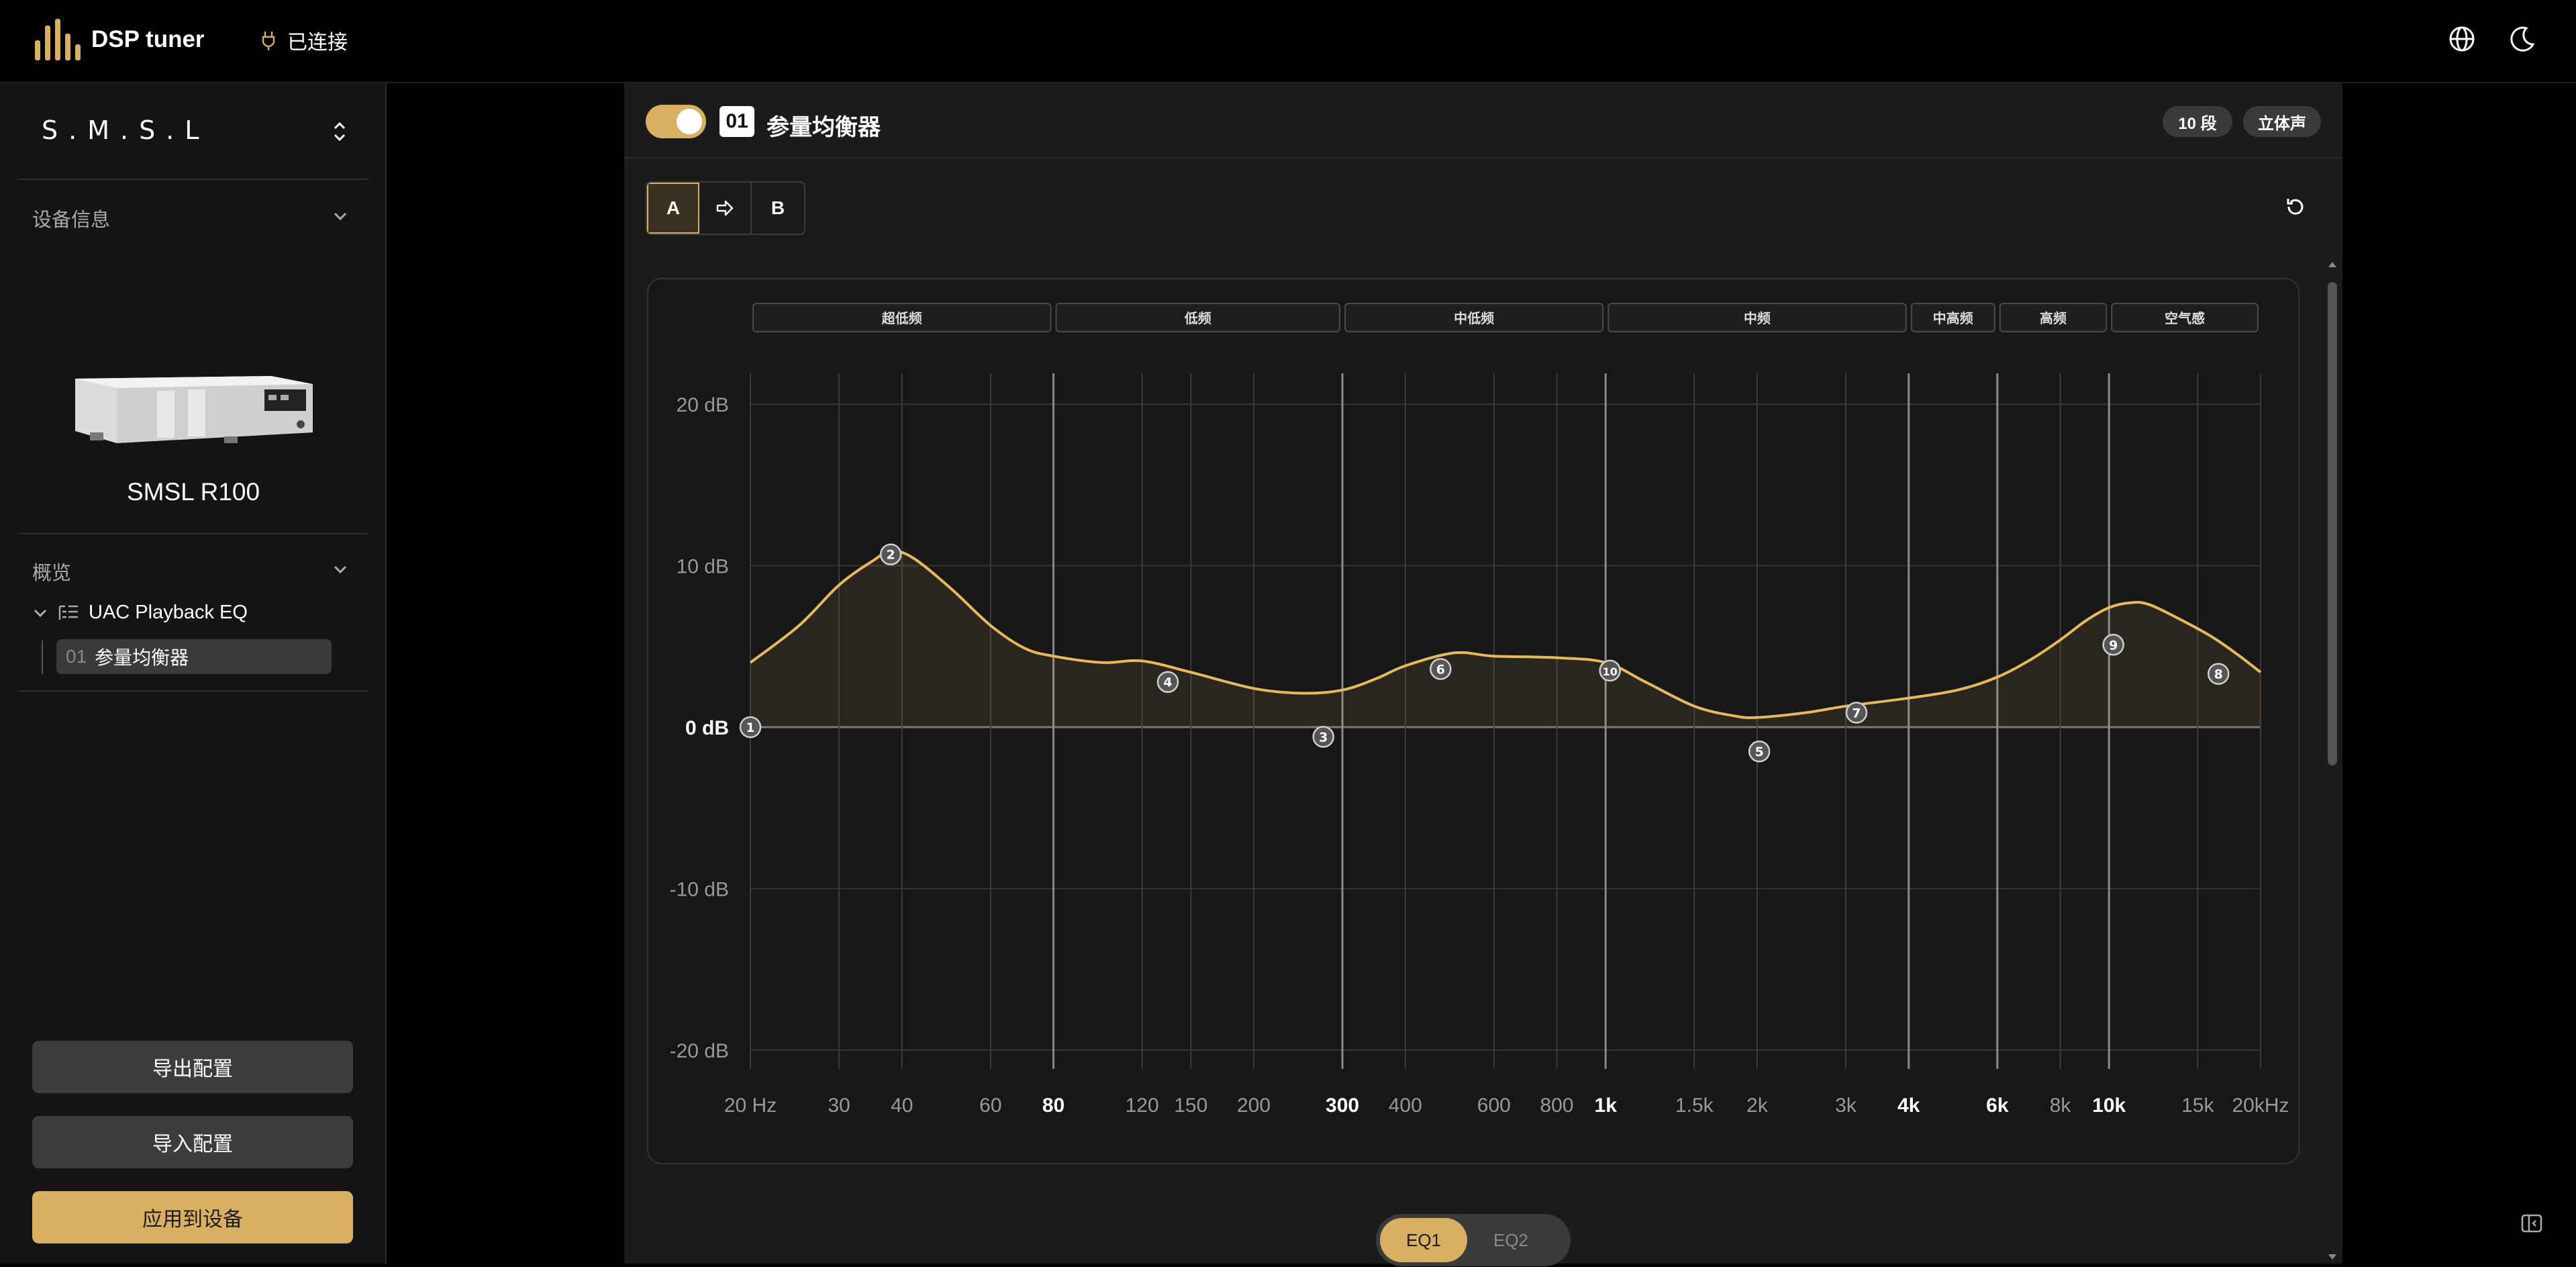  I want to click on arrow-right-icon, so click(725, 208).